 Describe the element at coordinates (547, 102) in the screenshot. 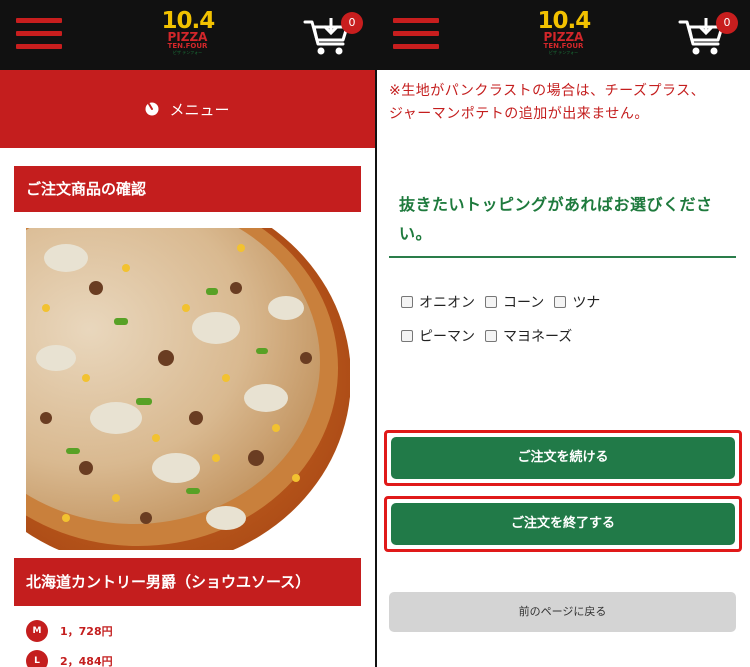

I see `crust-notice: ※生地がパンクラストの場合は、チーズプラス、ジャーマンポテトの追加が出来ません。` at that location.